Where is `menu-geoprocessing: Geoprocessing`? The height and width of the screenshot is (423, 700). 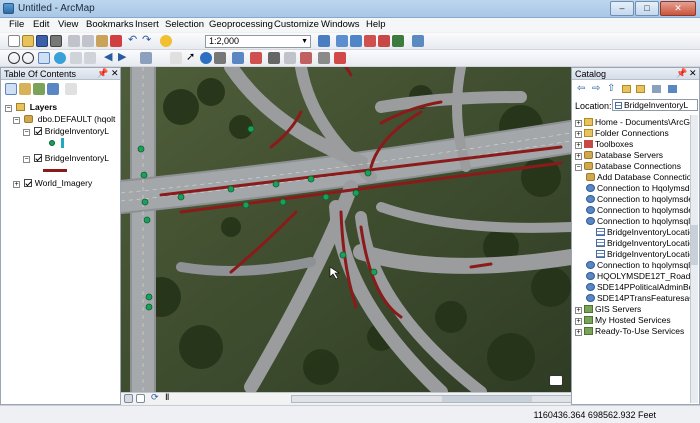 menu-geoprocessing: Geoprocessing is located at coordinates (241, 24).